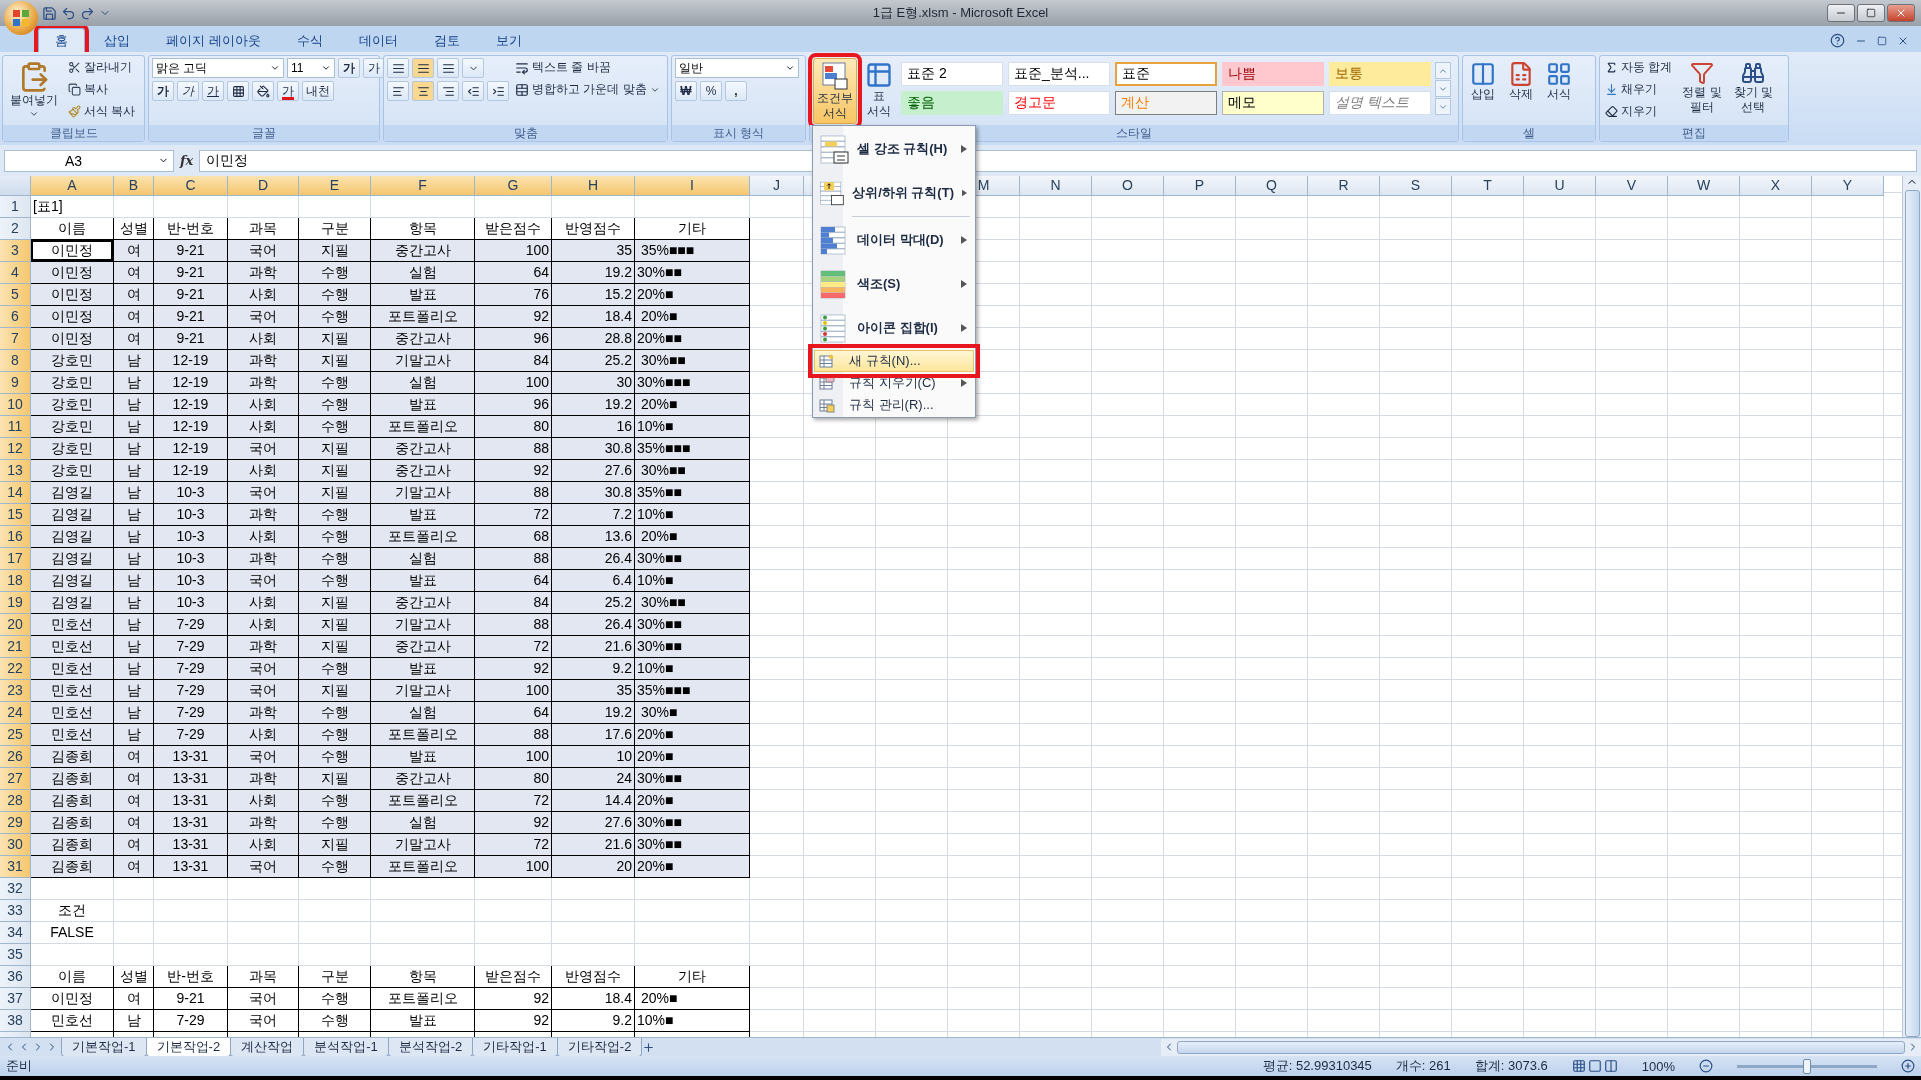 The height and width of the screenshot is (1080, 1921). Describe the element at coordinates (15, 1021) in the screenshot. I see `row-header: 38` at that location.